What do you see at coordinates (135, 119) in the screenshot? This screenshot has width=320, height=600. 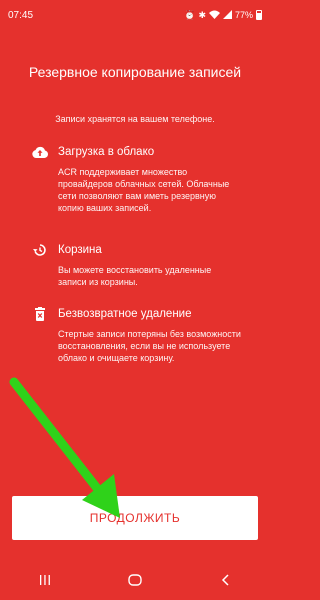 I see `page-subtitle: Записи хранятся на вашем телефоне.` at bounding box center [135, 119].